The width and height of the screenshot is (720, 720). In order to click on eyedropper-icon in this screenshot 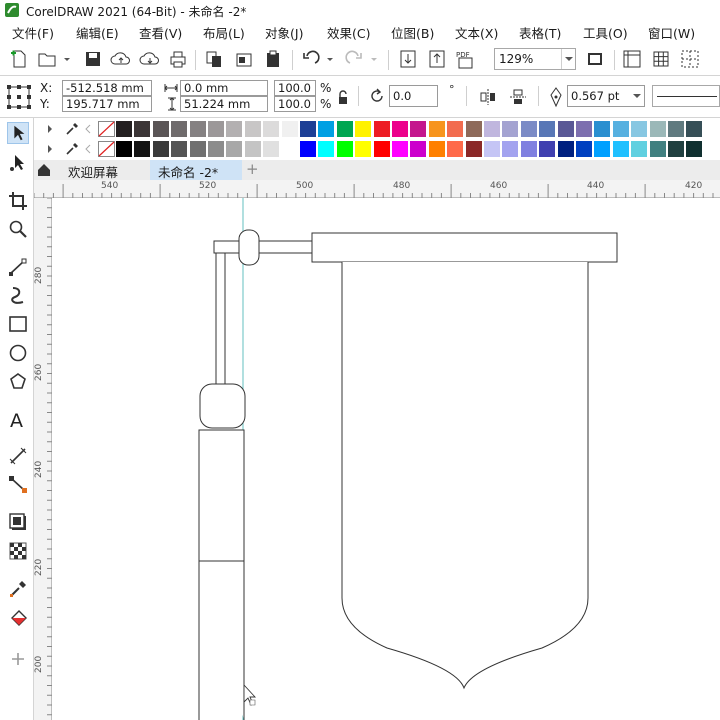, I will do `click(18, 589)`.